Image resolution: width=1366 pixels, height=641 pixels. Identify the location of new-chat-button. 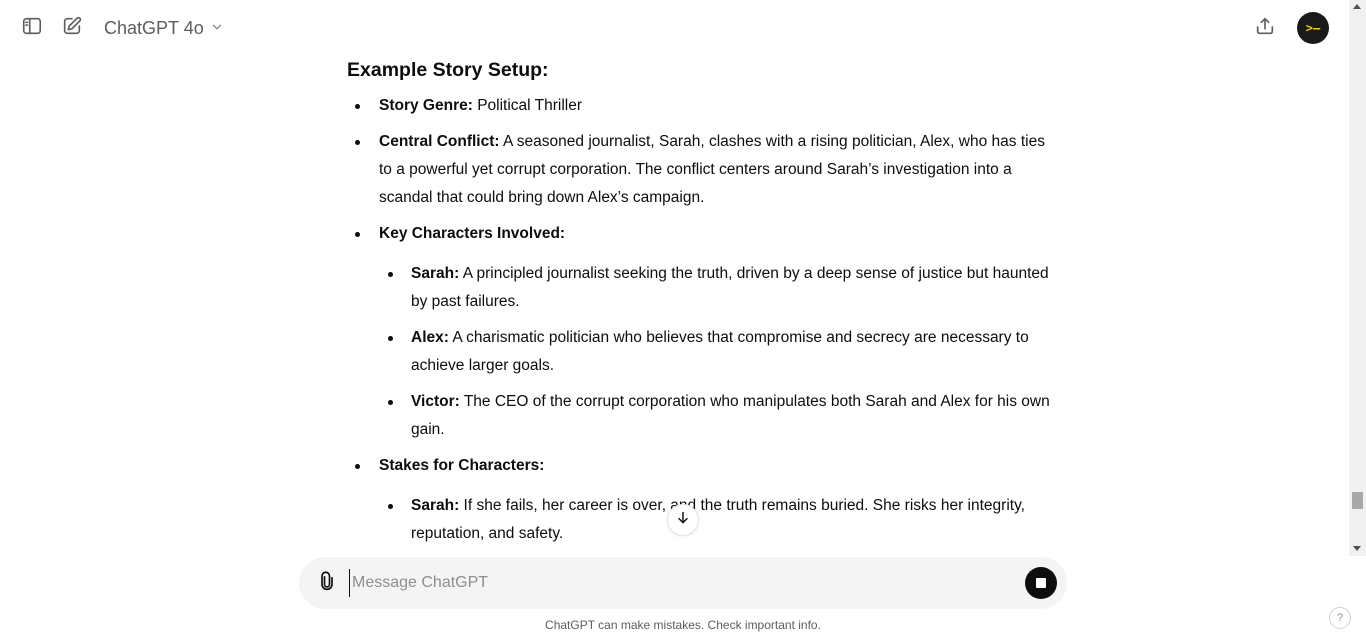
(72, 28).